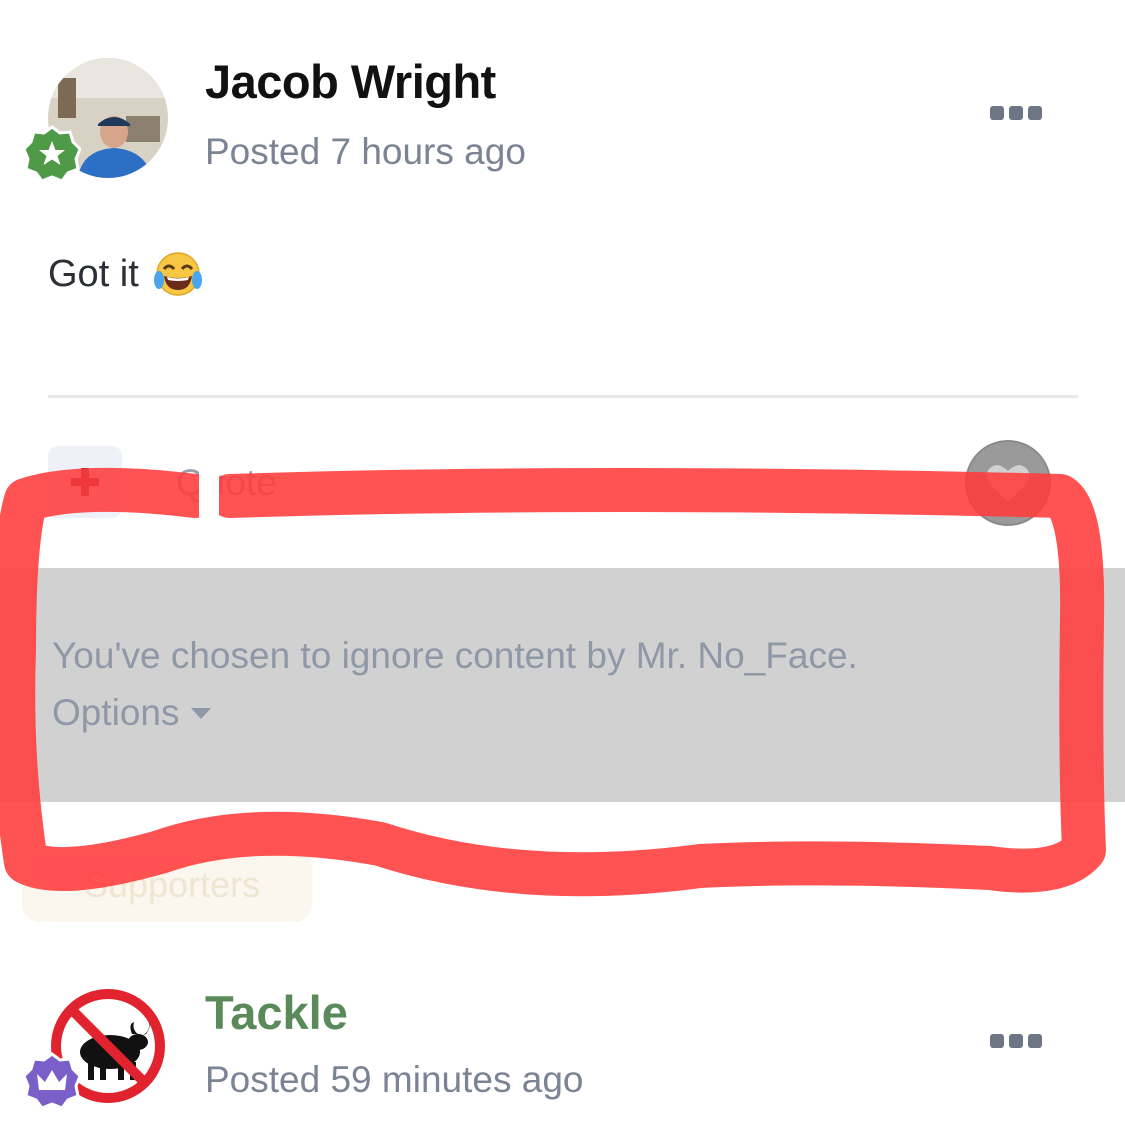  Describe the element at coordinates (52, 1081) in the screenshot. I see `crown-badge-icon` at that location.